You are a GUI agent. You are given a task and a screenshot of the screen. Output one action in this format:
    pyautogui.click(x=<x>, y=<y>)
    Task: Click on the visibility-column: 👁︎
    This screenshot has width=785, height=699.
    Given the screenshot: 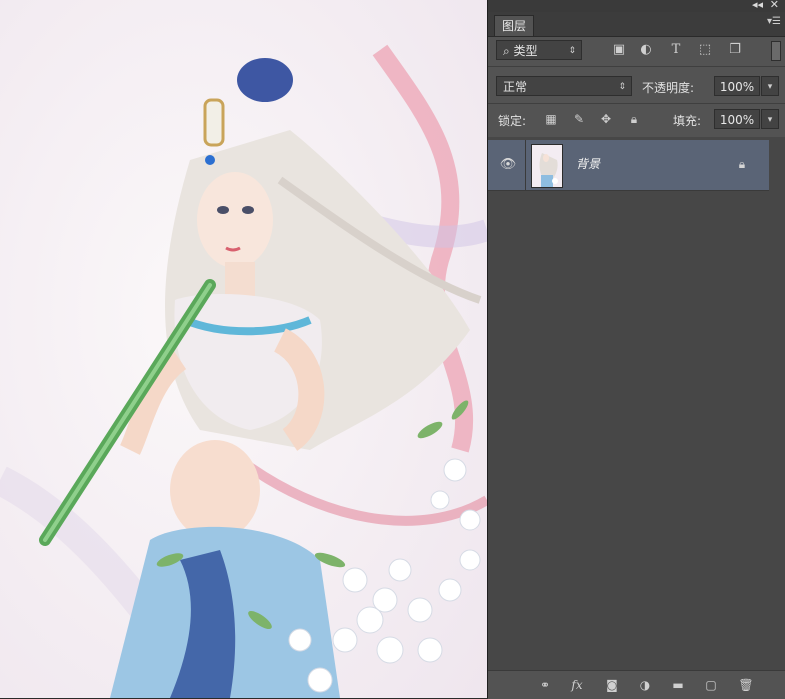 What is the action you would take?
    pyautogui.click(x=507, y=165)
    